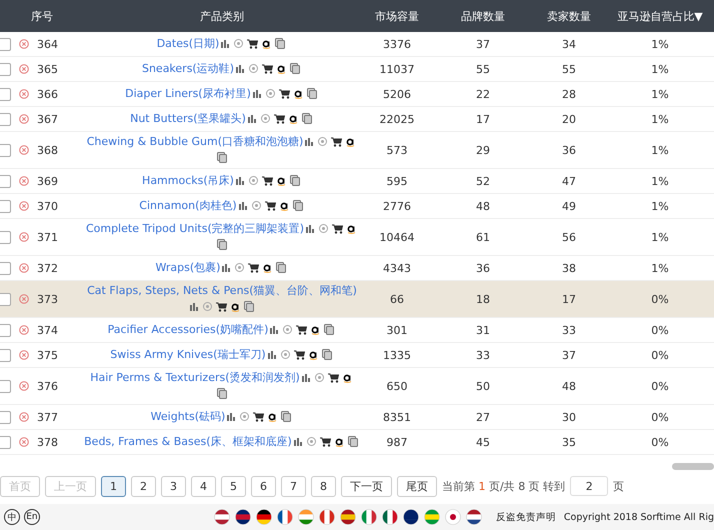 Image resolution: width=714 pixels, height=530 pixels. What do you see at coordinates (188, 93) in the screenshot?
I see `category-link: Diaper Liners(尿布衬里)` at bounding box center [188, 93].